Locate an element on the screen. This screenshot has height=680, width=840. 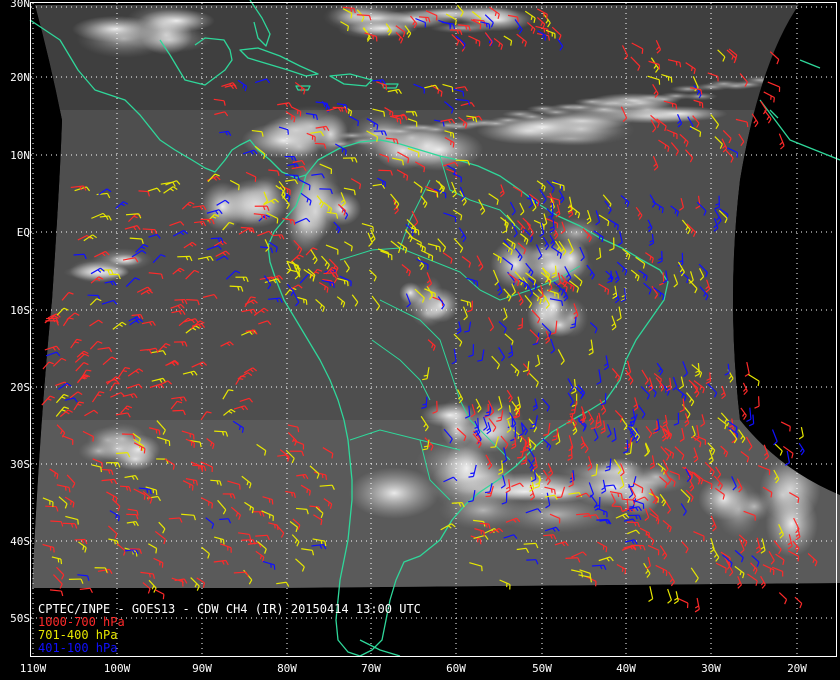
lon-label-70w: 70W is located at coordinates (371, 668).